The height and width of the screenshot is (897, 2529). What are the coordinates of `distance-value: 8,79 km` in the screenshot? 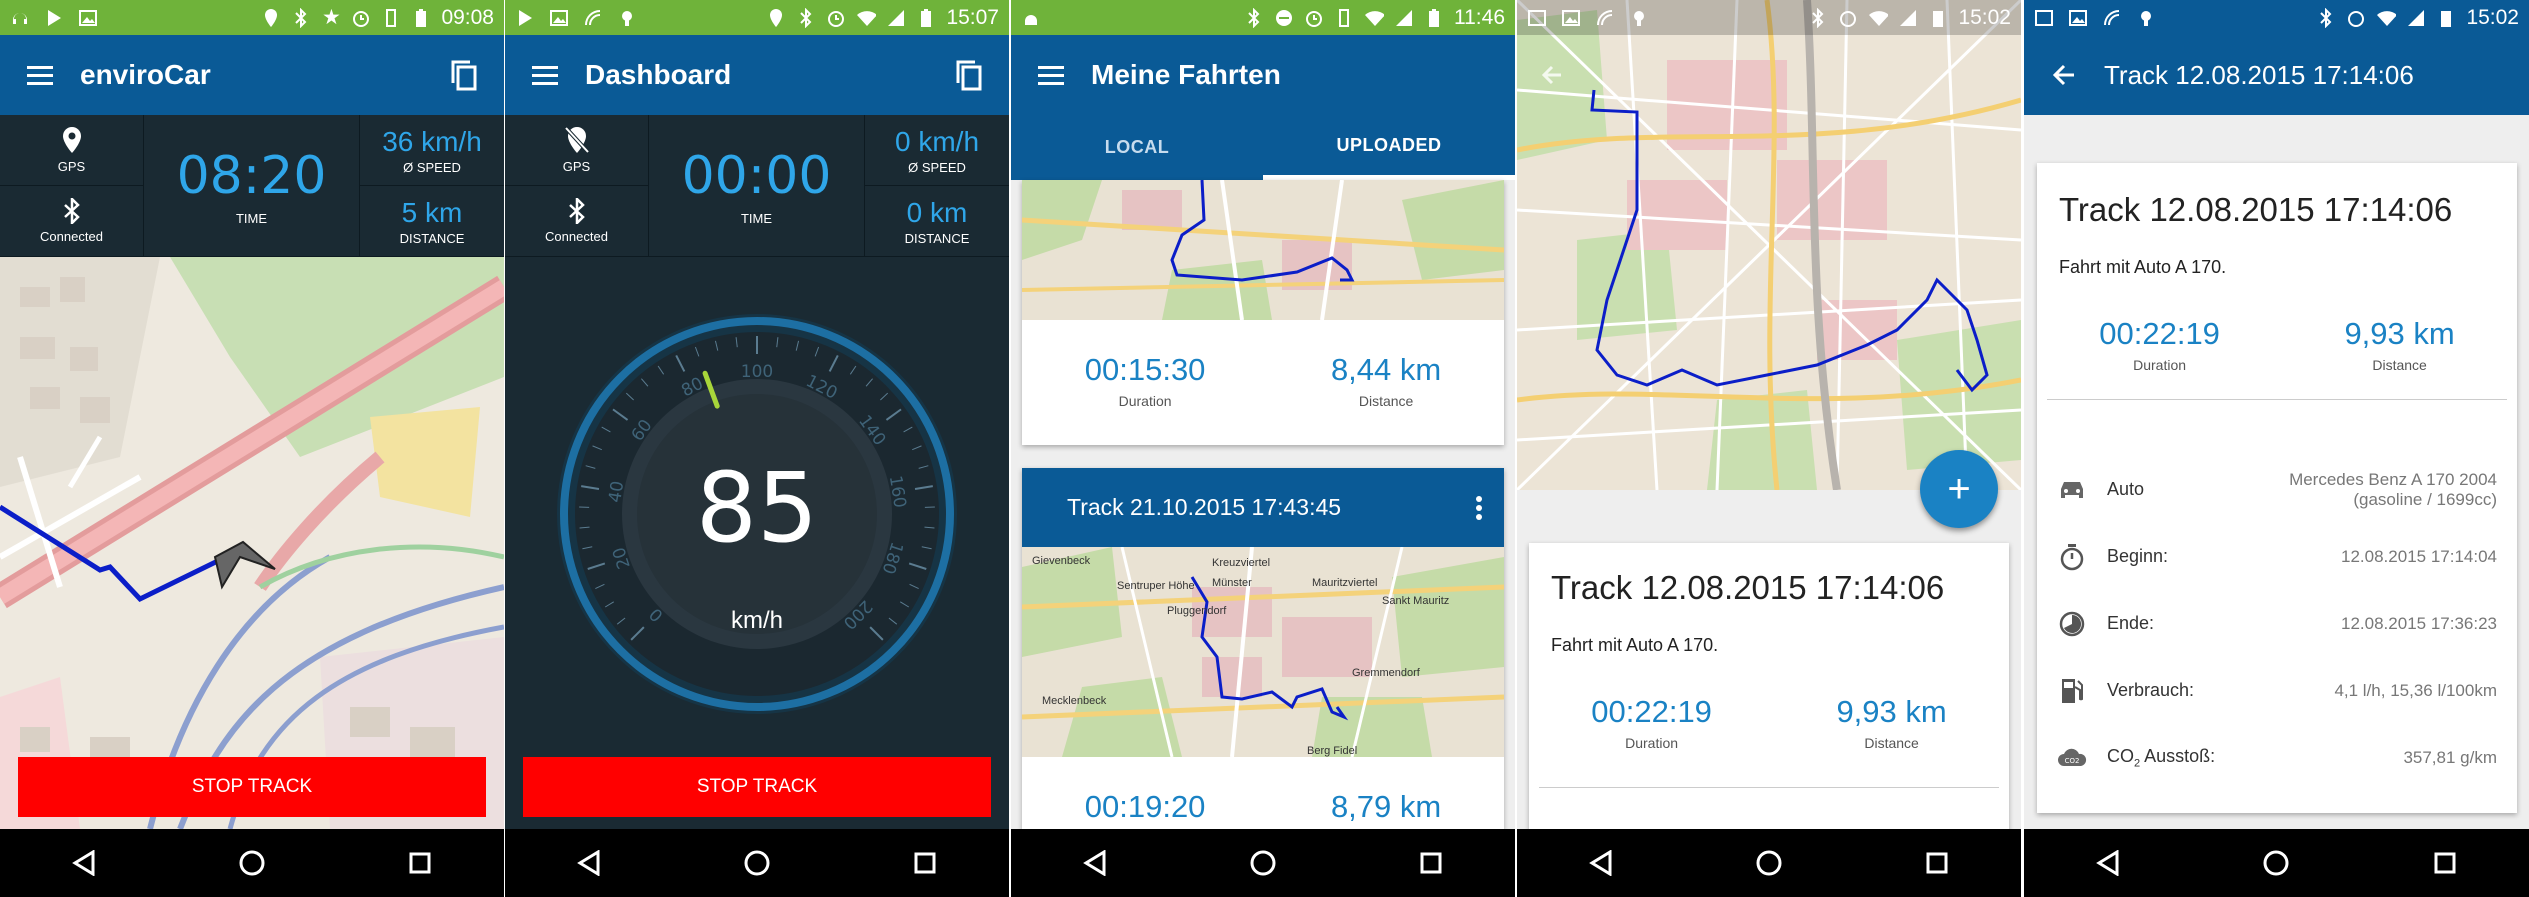 It's located at (1386, 806).